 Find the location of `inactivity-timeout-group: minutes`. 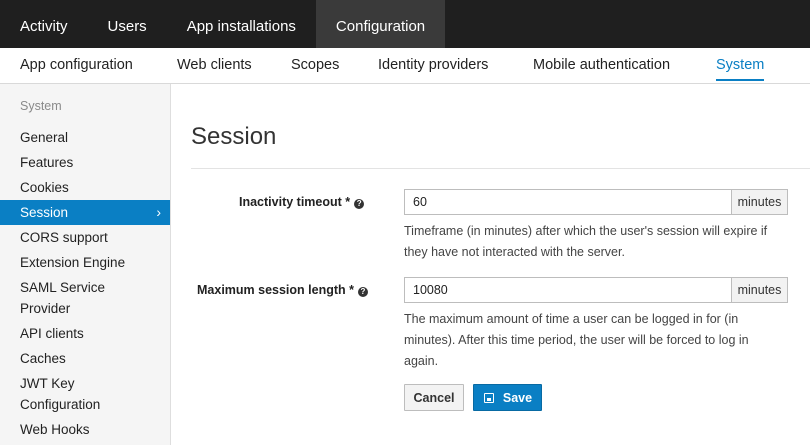

inactivity-timeout-group: minutes is located at coordinates (607, 202).